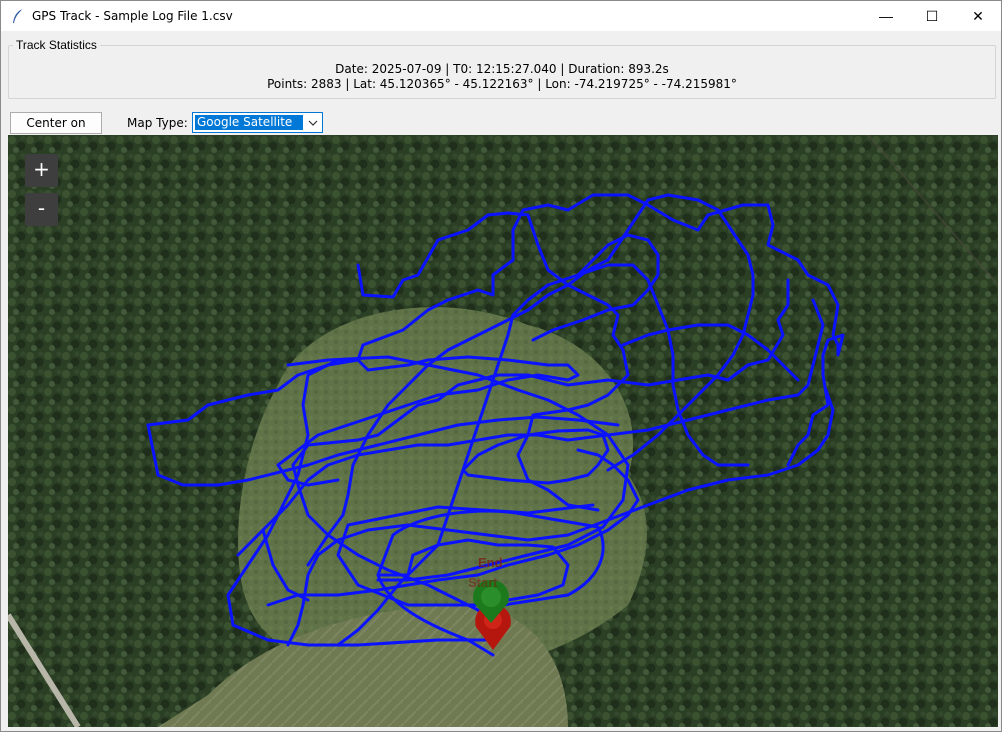 The image size is (1002, 732). I want to click on map-type-selected-value: Google Satellite, so click(249, 122).